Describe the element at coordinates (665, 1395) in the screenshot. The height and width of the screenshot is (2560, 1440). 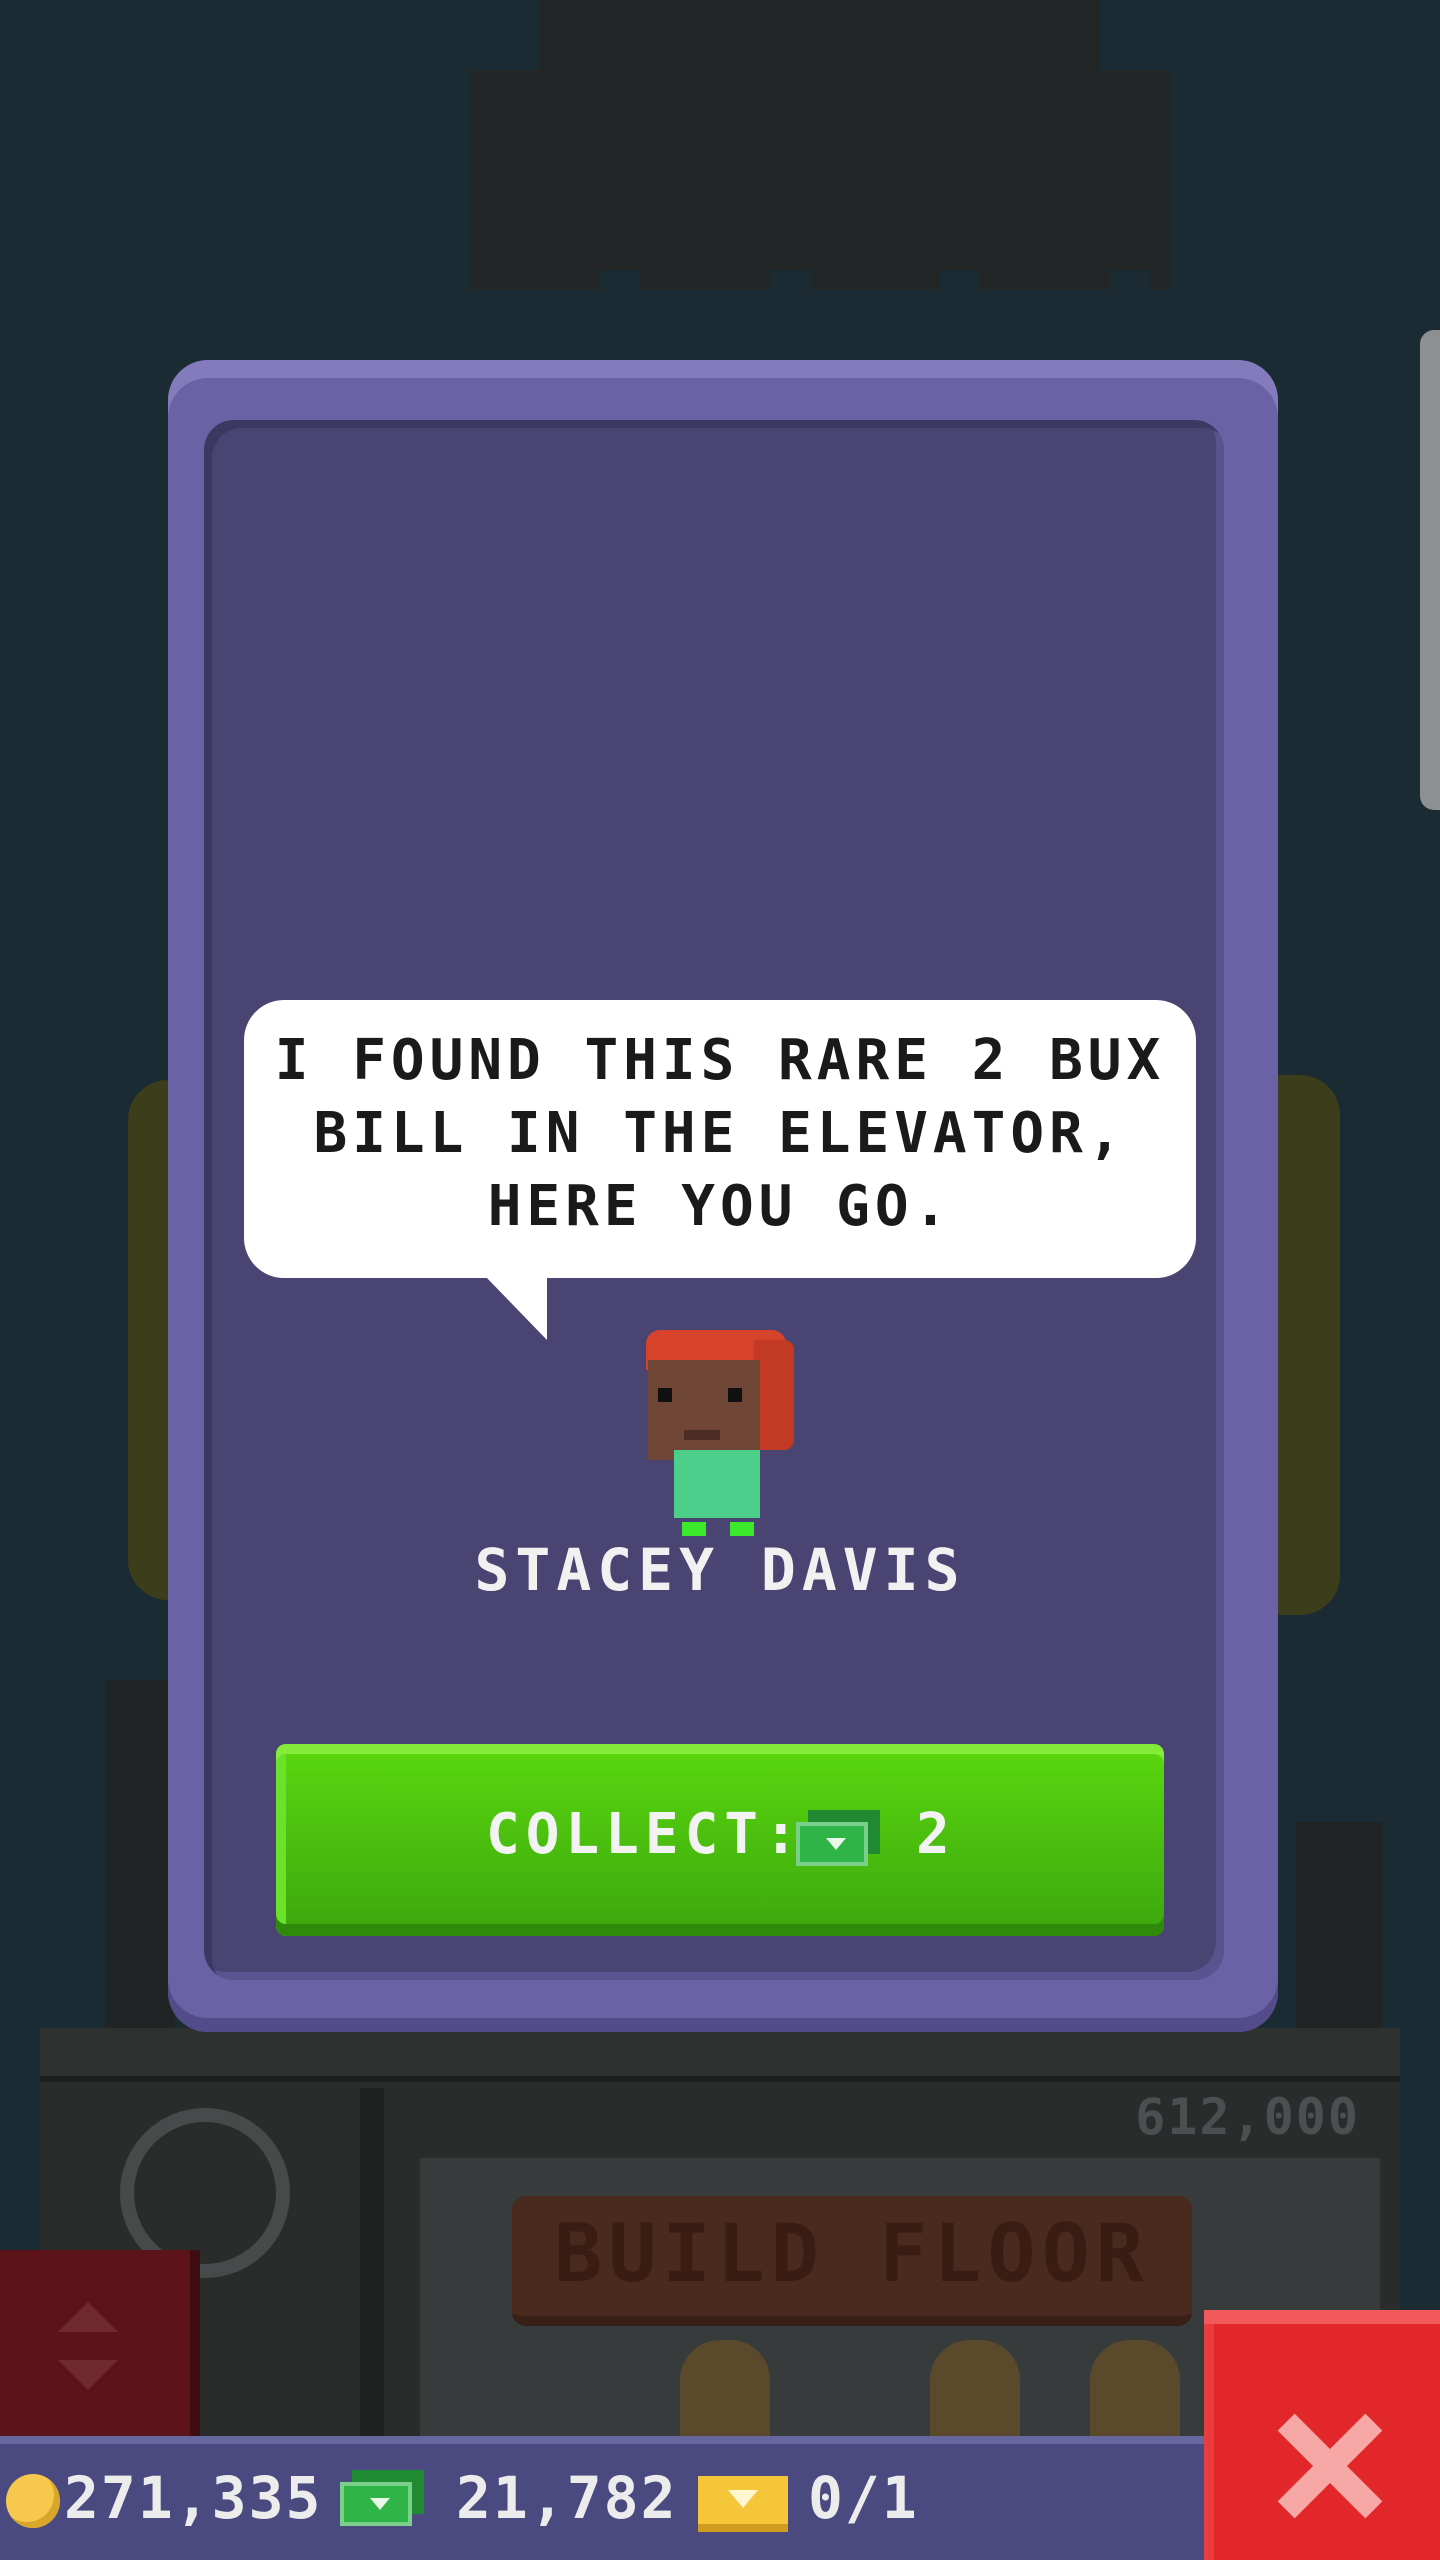
I see `character-eye-left` at that location.